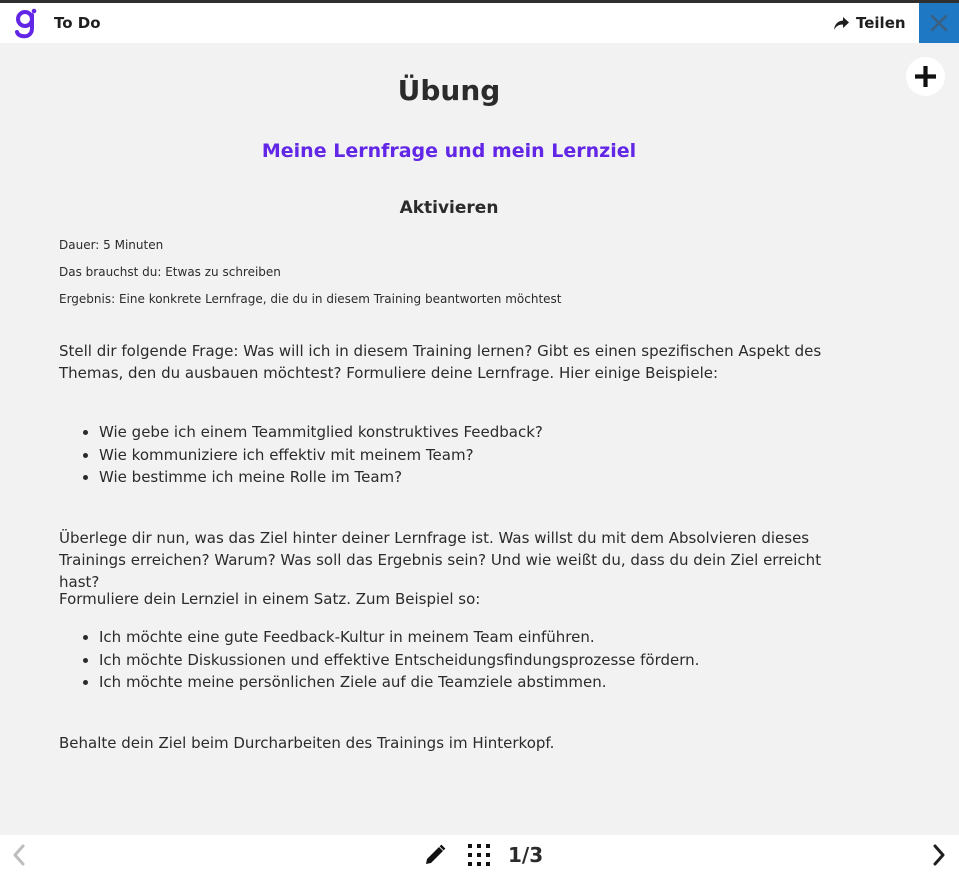 This screenshot has width=959, height=874. I want to click on meta-duration: Dauer: 5 Minuten, so click(111, 245).